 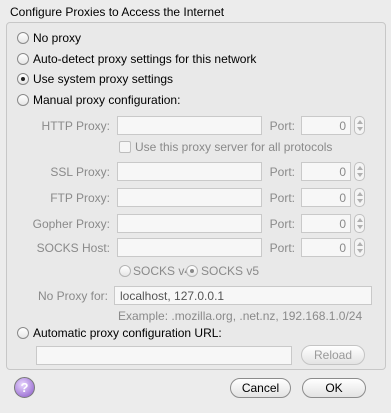 I want to click on manual-proxy-radio, so click(x=23, y=100).